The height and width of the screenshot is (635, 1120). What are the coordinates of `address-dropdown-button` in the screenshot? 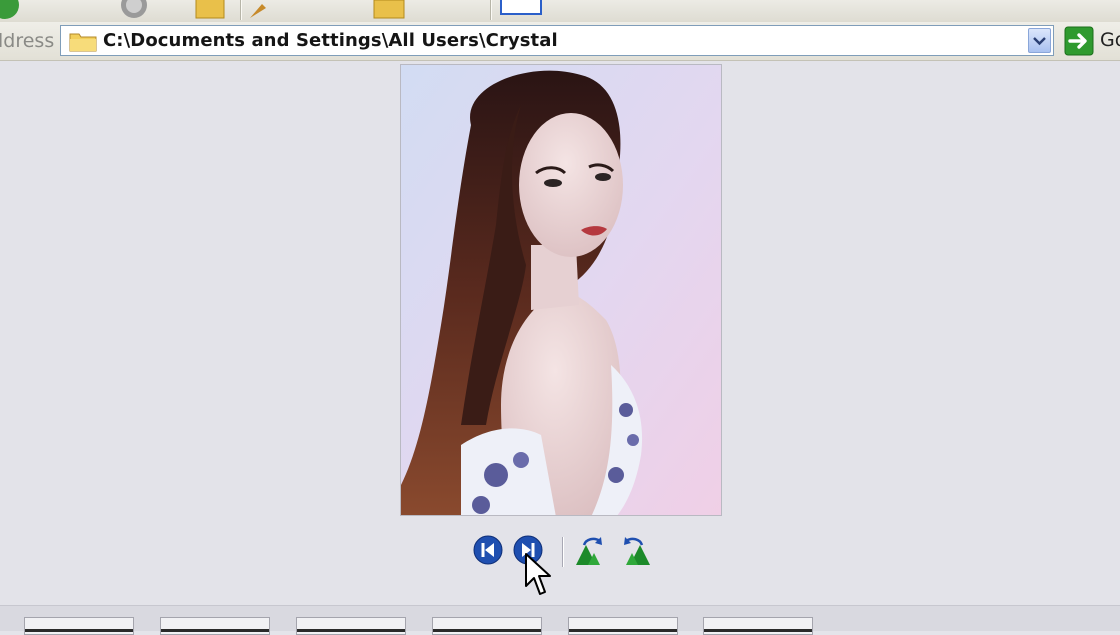 It's located at (1039, 40).